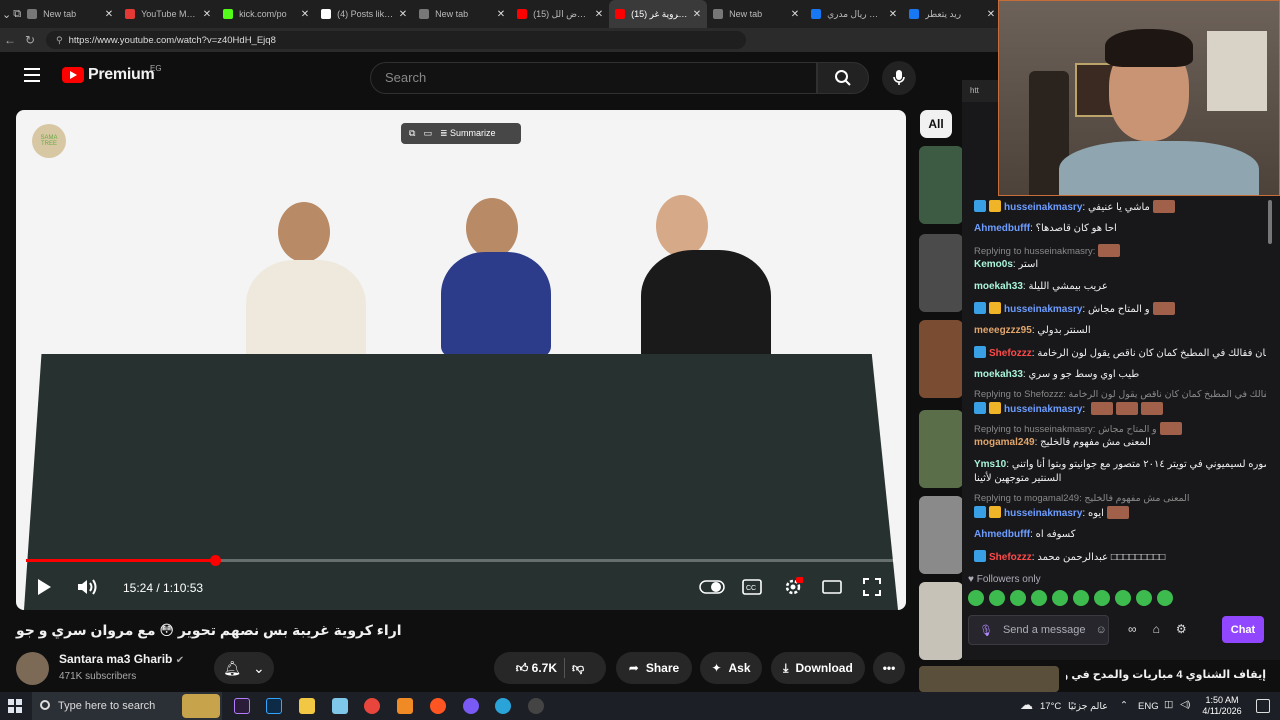  I want to click on search-button, so click(843, 78).